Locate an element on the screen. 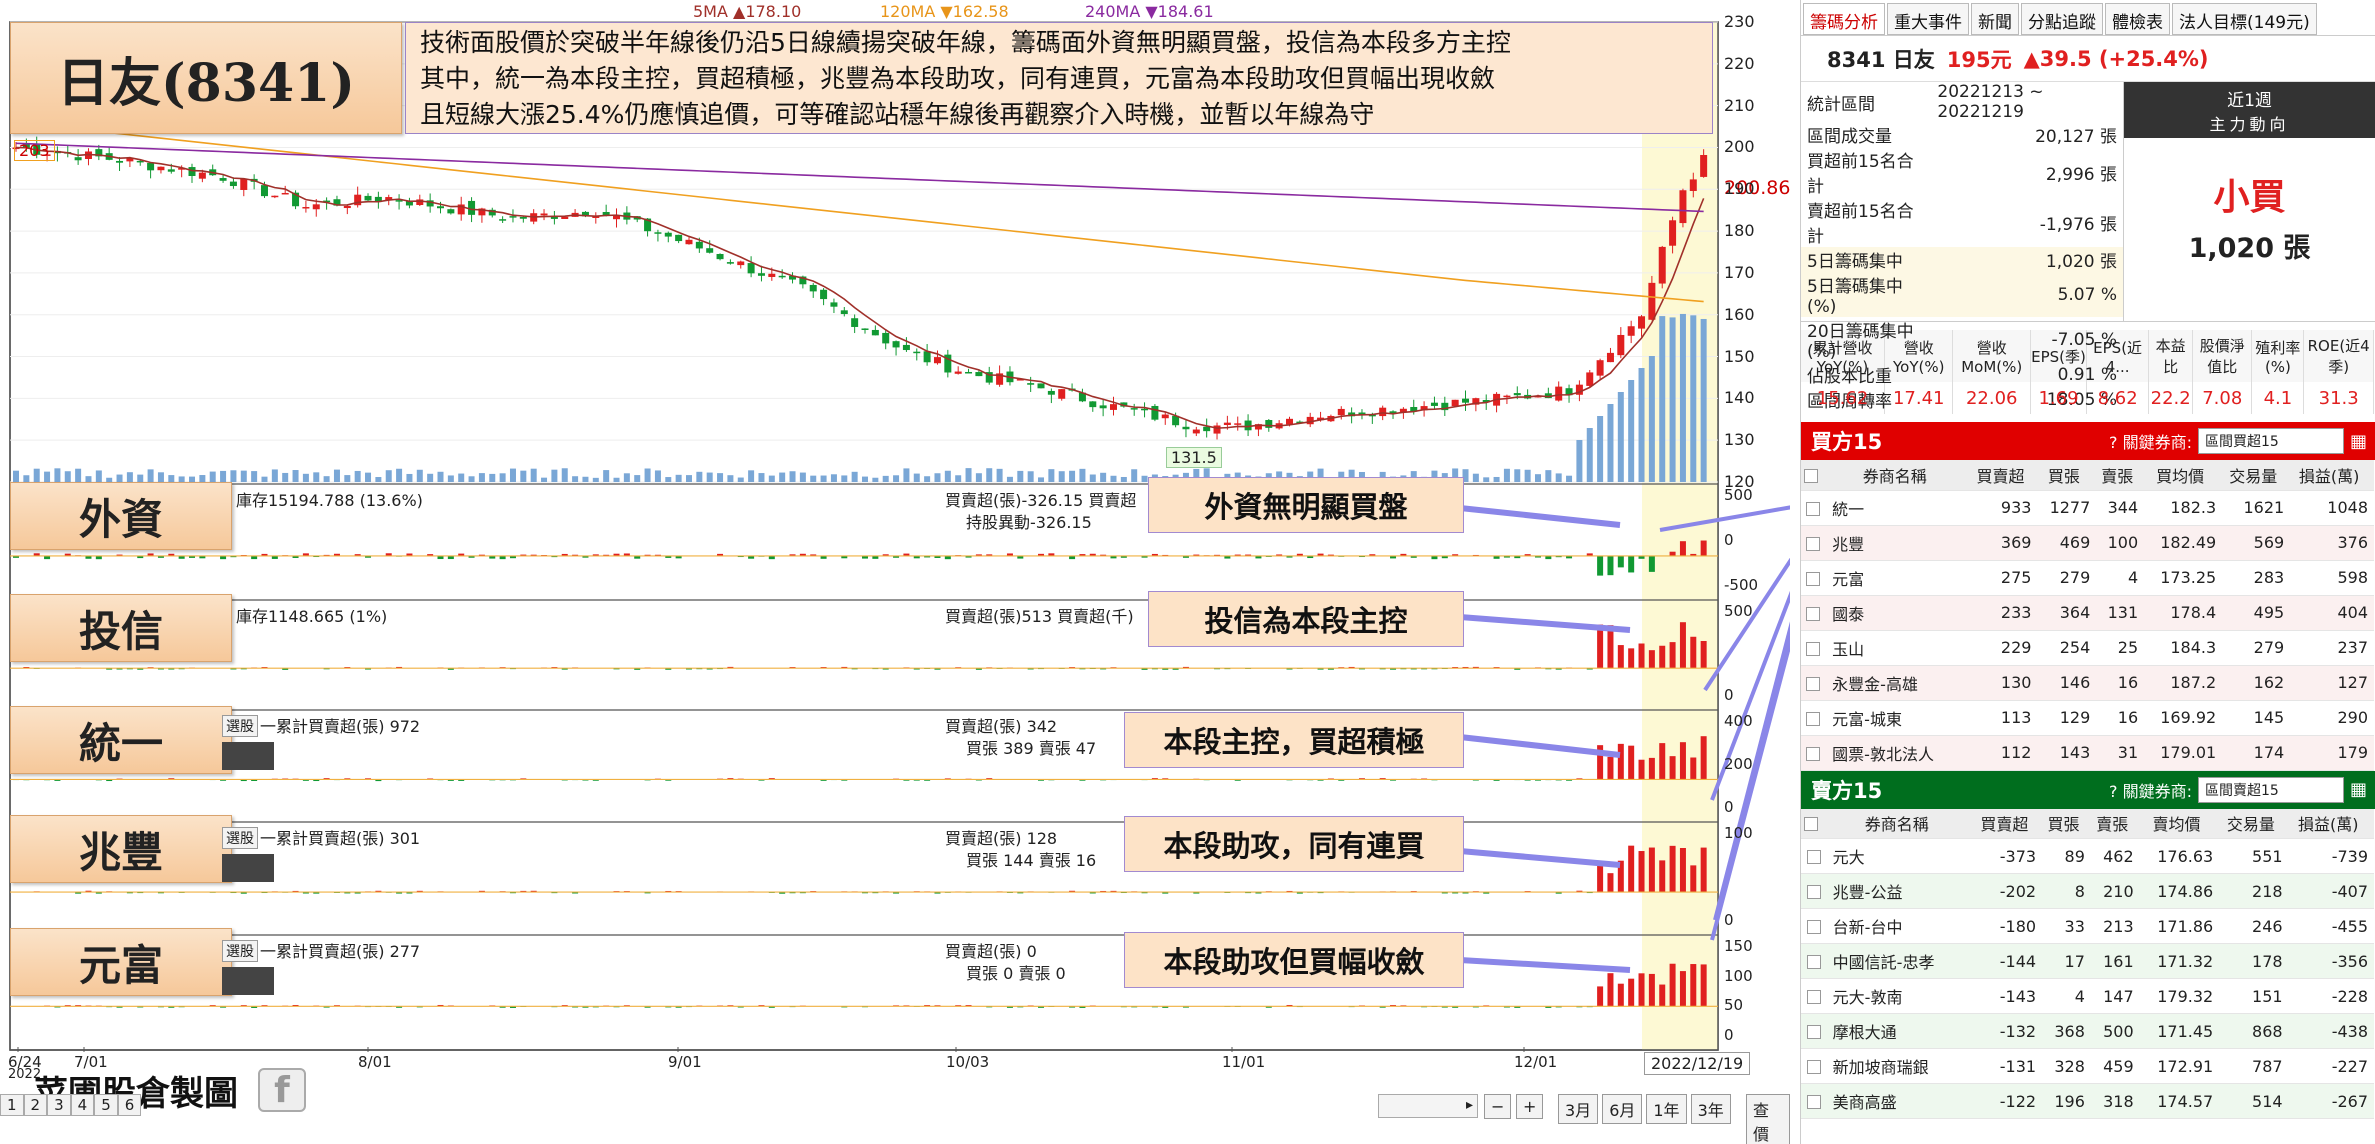  table-row: 中國信託-忠孝 -144 17 161 171.32 178 -356 is located at coordinates (2087, 961).